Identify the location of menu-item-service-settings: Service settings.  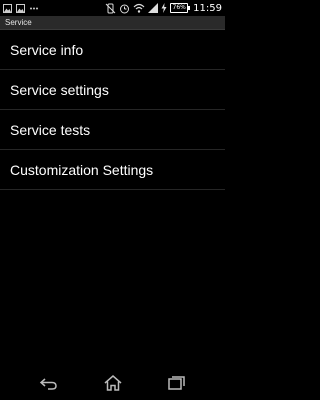
(112, 90).